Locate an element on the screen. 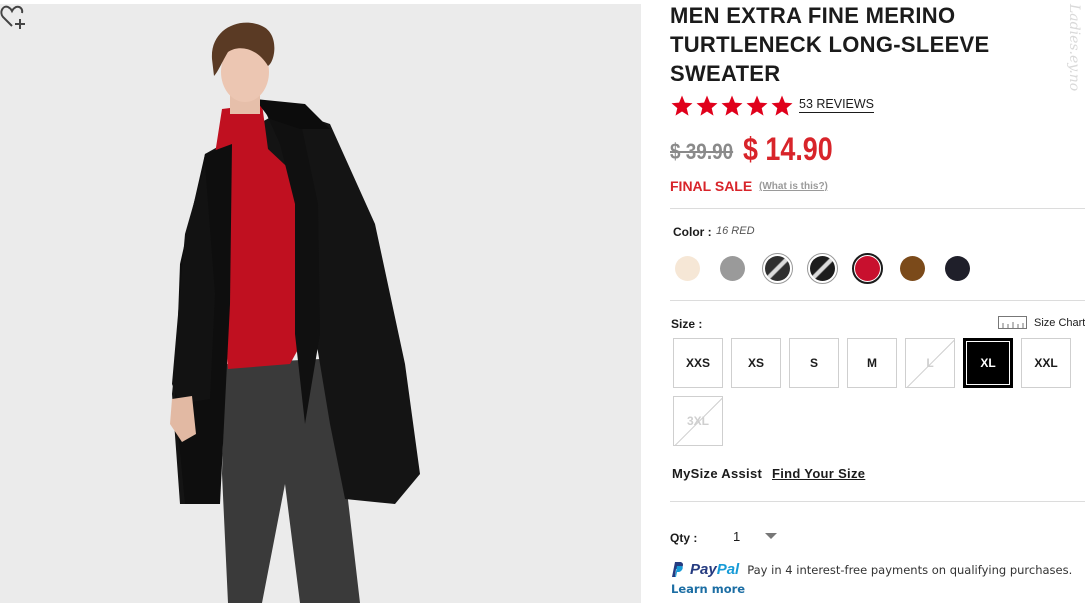  size-option-xxs: XXS is located at coordinates (698, 363).